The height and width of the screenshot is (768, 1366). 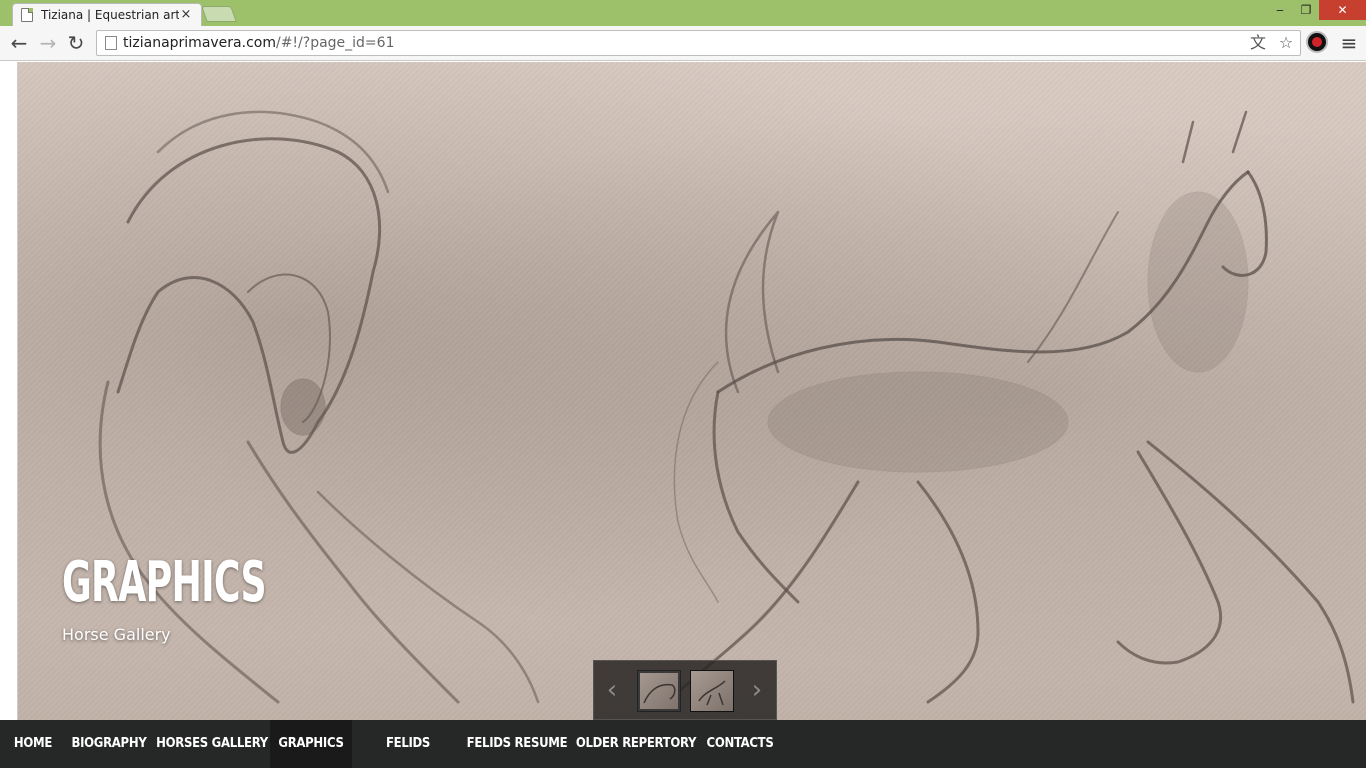 I want to click on nav-item-felids-gallery: FELIDS GALLERY, so click(x=408, y=744).